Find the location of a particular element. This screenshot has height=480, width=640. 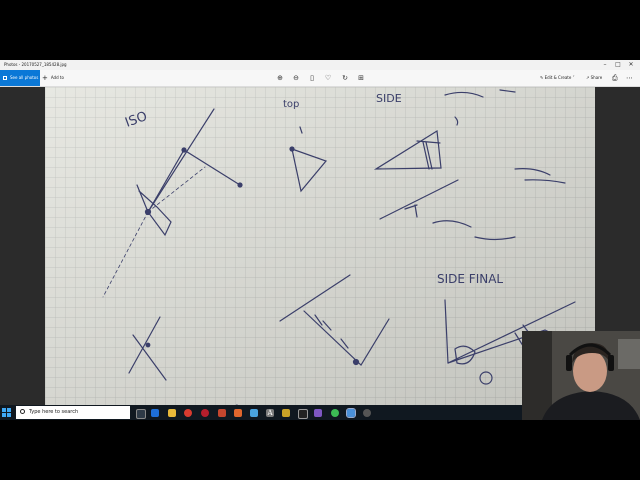

delete-icon: ▯ is located at coordinates (312, 78).